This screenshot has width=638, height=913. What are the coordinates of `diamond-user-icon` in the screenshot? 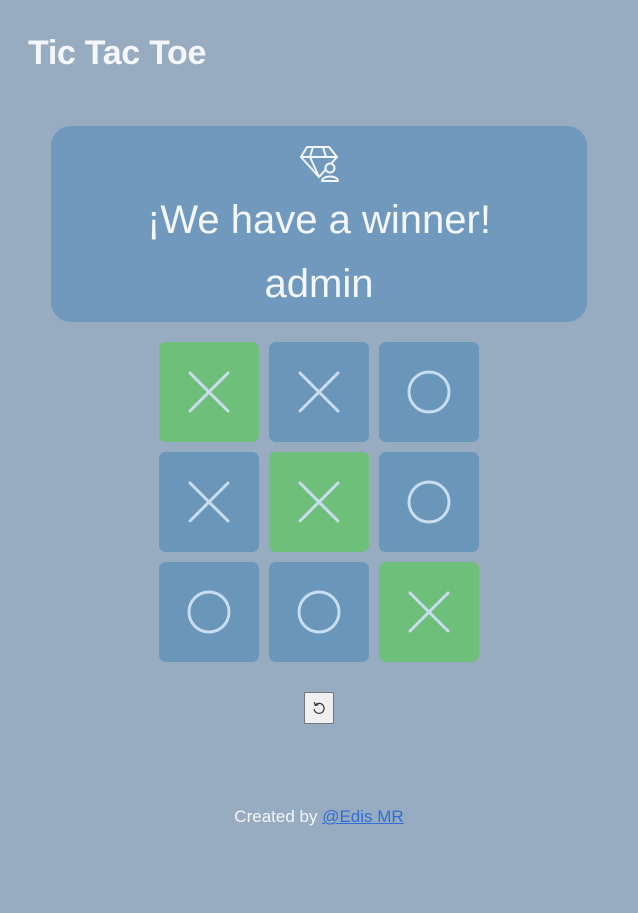 It's located at (319, 164).